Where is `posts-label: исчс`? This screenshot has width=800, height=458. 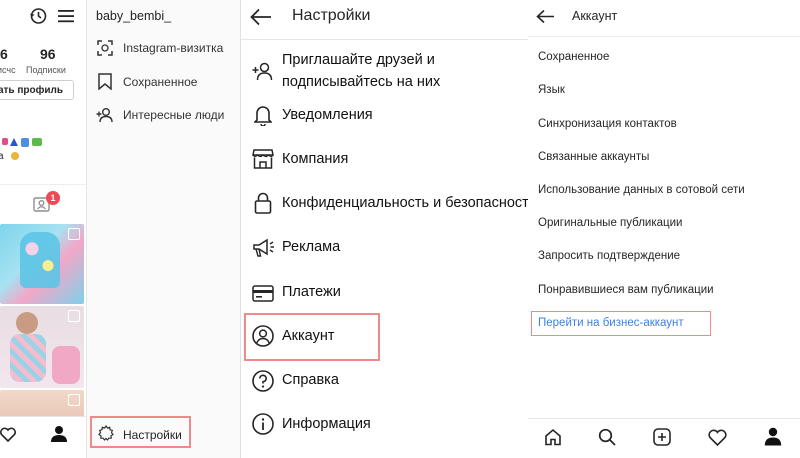 posts-label: исчс is located at coordinates (8, 70).